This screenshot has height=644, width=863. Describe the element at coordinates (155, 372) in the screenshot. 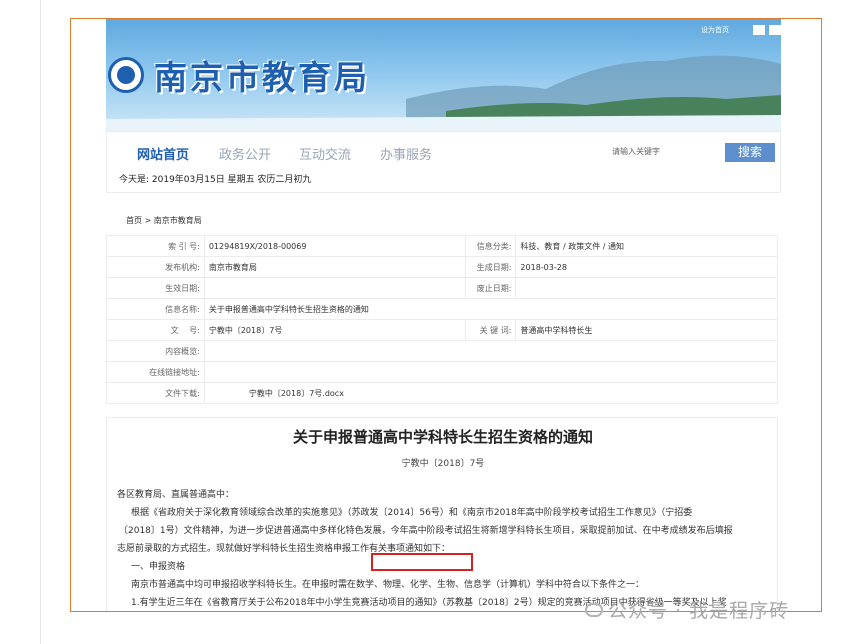

I see `meta-label: 在线链接地址:` at that location.